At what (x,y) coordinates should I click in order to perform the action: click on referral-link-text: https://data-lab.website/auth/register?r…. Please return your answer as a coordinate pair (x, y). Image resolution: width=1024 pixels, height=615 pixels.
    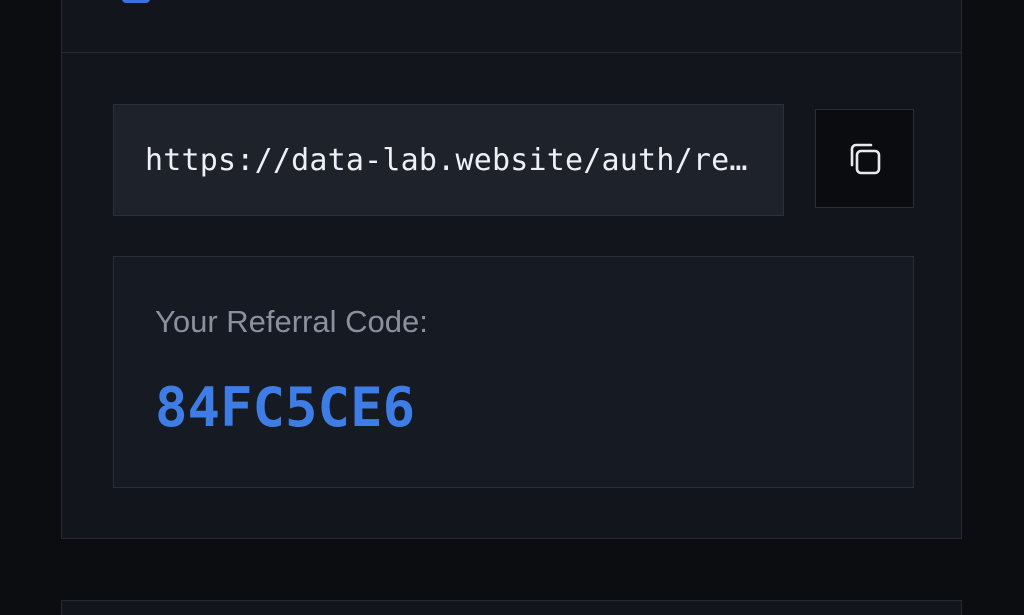
    Looking at the image, I should click on (448, 160).